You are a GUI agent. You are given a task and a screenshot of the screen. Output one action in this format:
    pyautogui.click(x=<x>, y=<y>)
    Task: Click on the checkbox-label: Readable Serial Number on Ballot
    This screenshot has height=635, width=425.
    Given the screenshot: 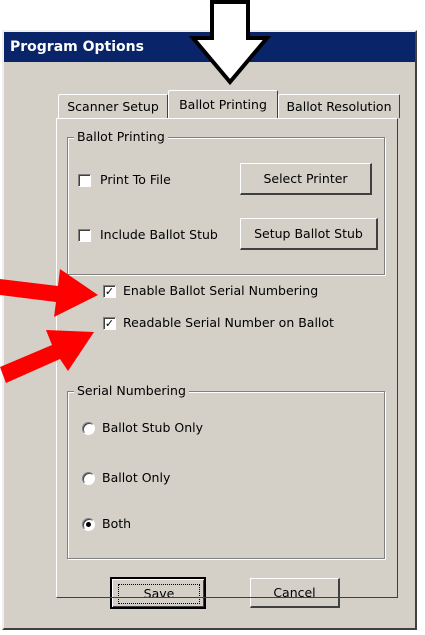 What is the action you would take?
    pyautogui.click(x=228, y=322)
    